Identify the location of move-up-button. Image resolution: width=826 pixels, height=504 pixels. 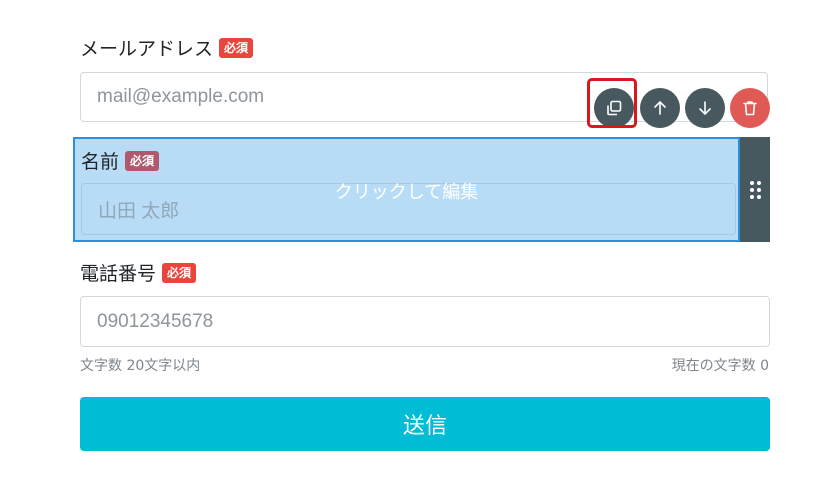
(660, 108).